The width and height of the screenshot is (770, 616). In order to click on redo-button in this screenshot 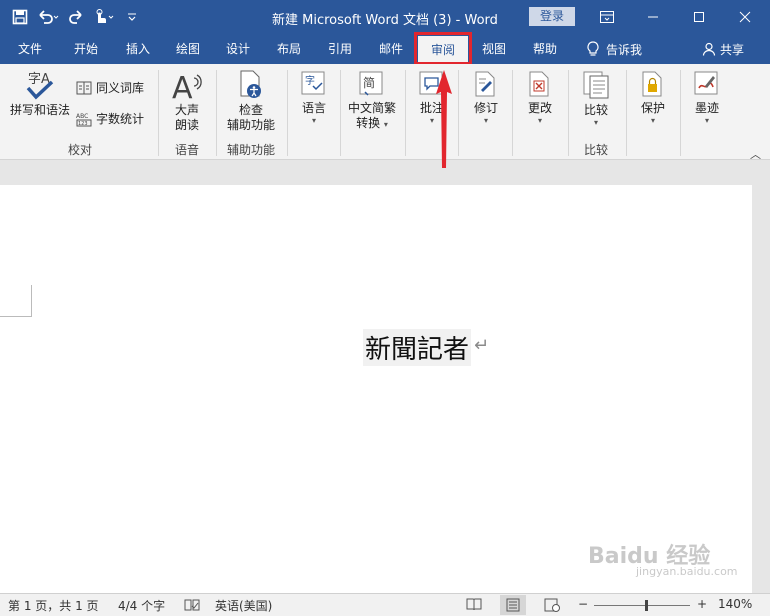, I will do `click(76, 17)`.